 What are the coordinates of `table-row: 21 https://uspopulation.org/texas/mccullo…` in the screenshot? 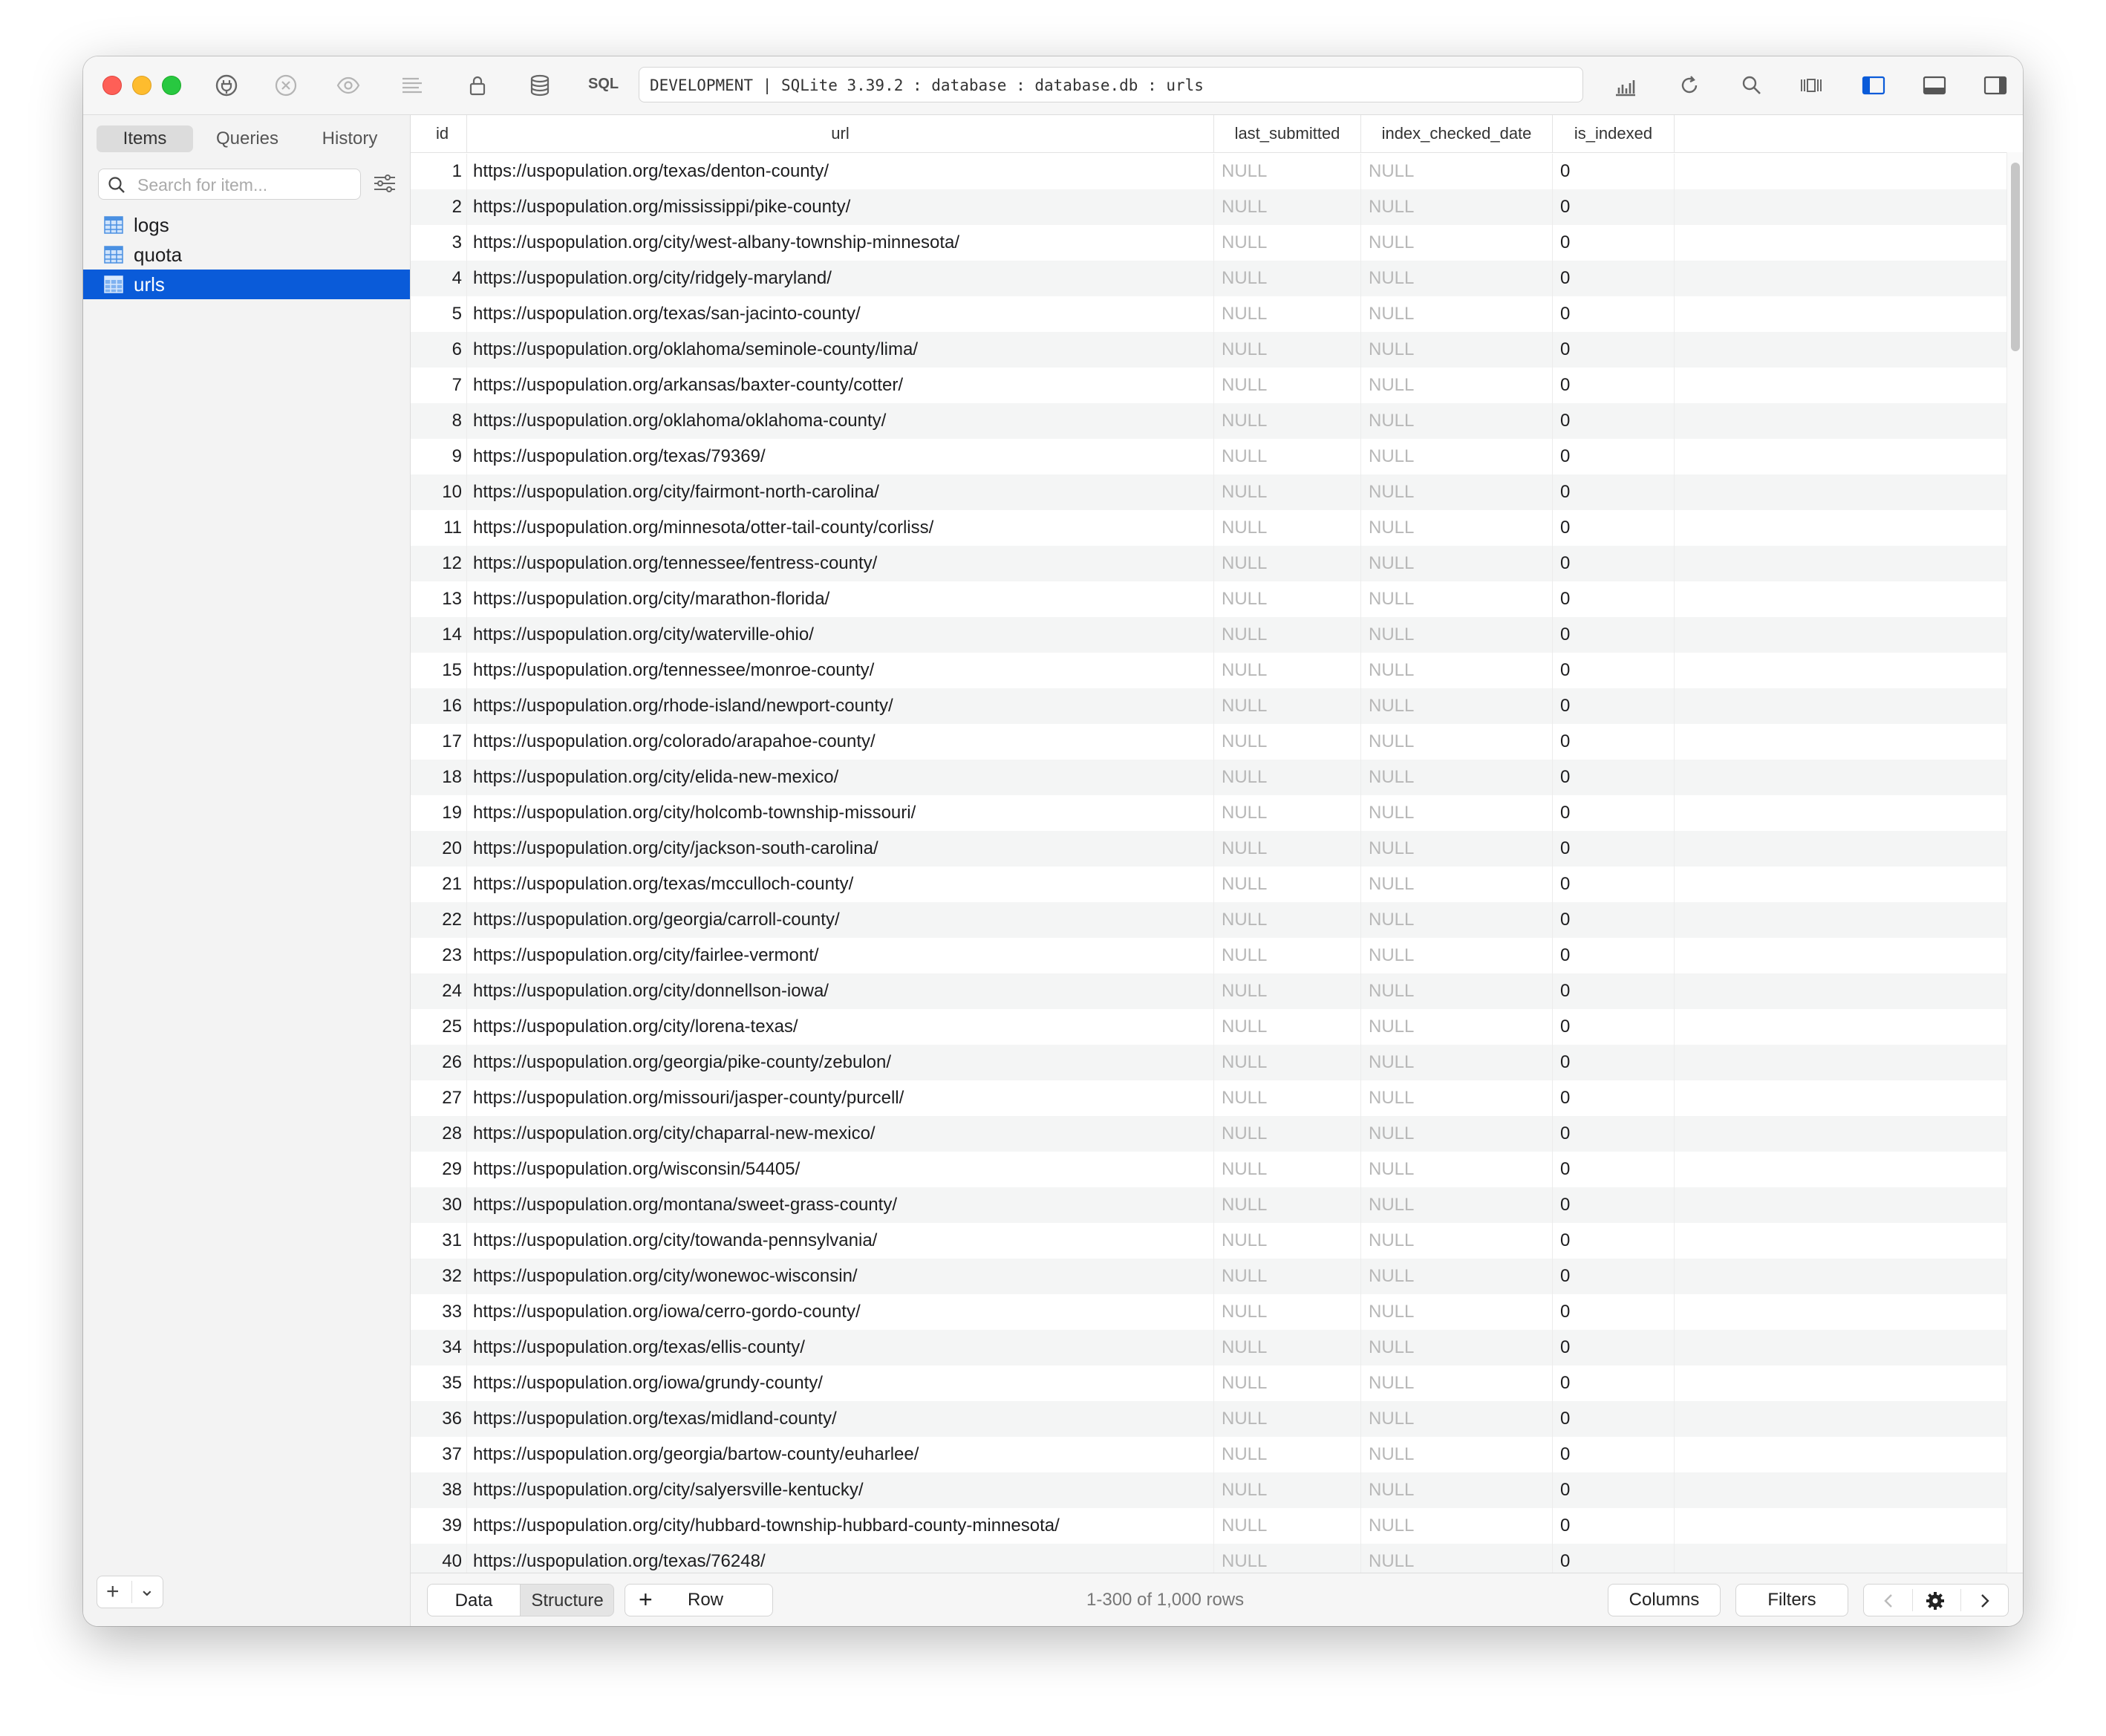 It's located at (1209, 884).